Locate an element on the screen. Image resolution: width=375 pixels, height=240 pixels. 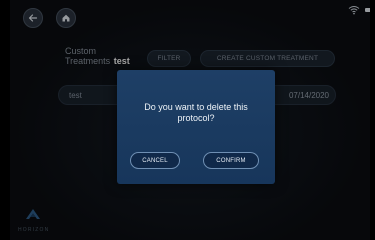
confirm-button: CONFIRM is located at coordinates (231, 160).